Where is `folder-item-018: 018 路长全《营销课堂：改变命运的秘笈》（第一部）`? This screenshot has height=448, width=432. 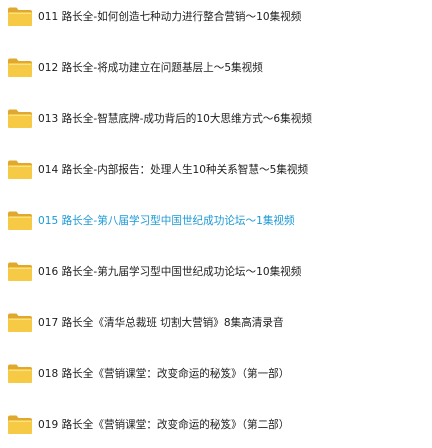 folder-item-018: 018 路长全《营销课堂：改变命运的秘笈》（第一部） is located at coordinates (216, 374).